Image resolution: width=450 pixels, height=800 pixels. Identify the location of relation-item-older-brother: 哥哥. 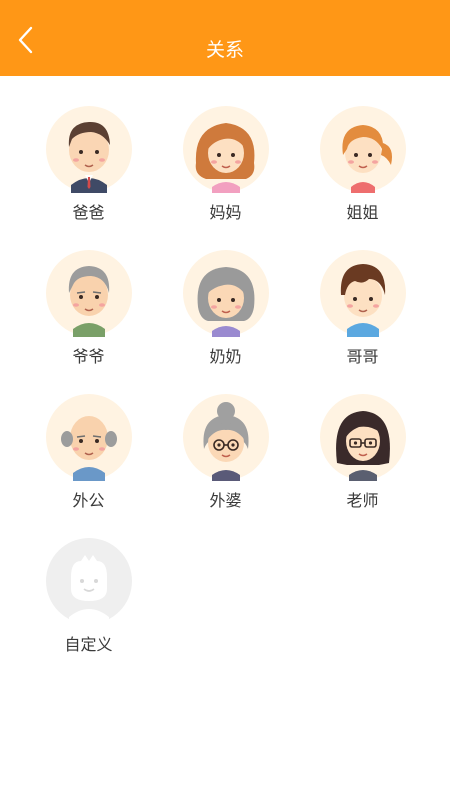
(362, 321).